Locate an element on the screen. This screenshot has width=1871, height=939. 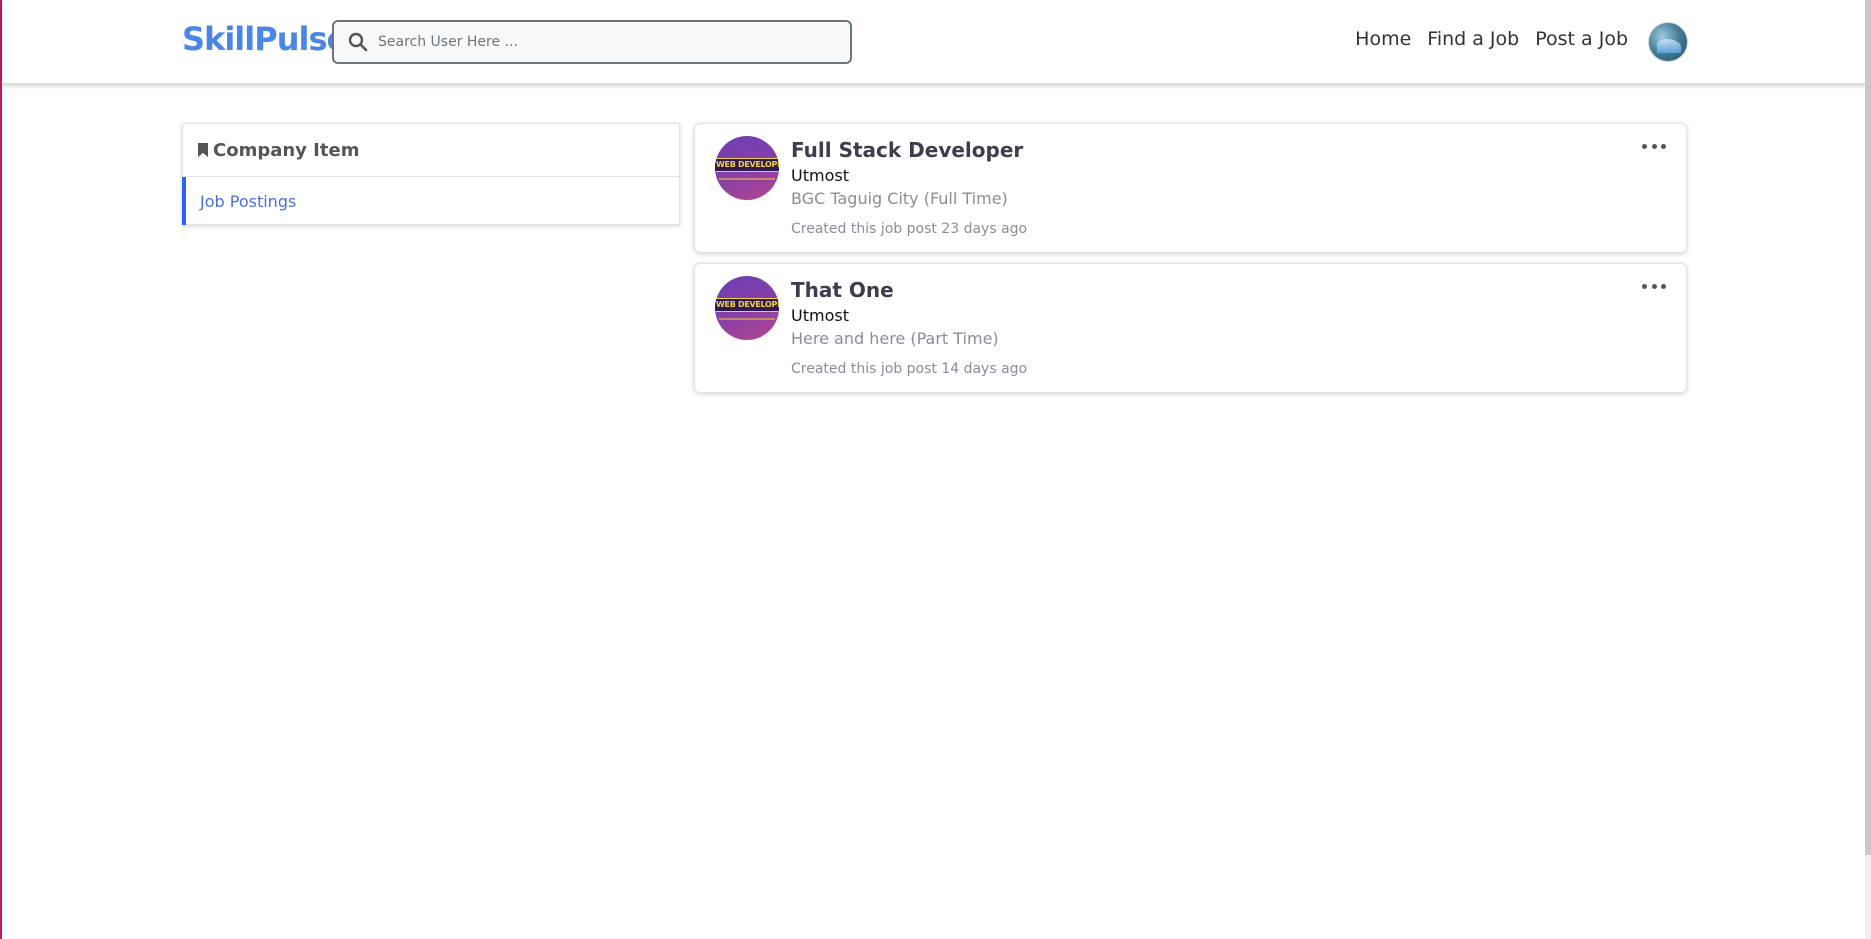
search-bar is located at coordinates (592, 42).